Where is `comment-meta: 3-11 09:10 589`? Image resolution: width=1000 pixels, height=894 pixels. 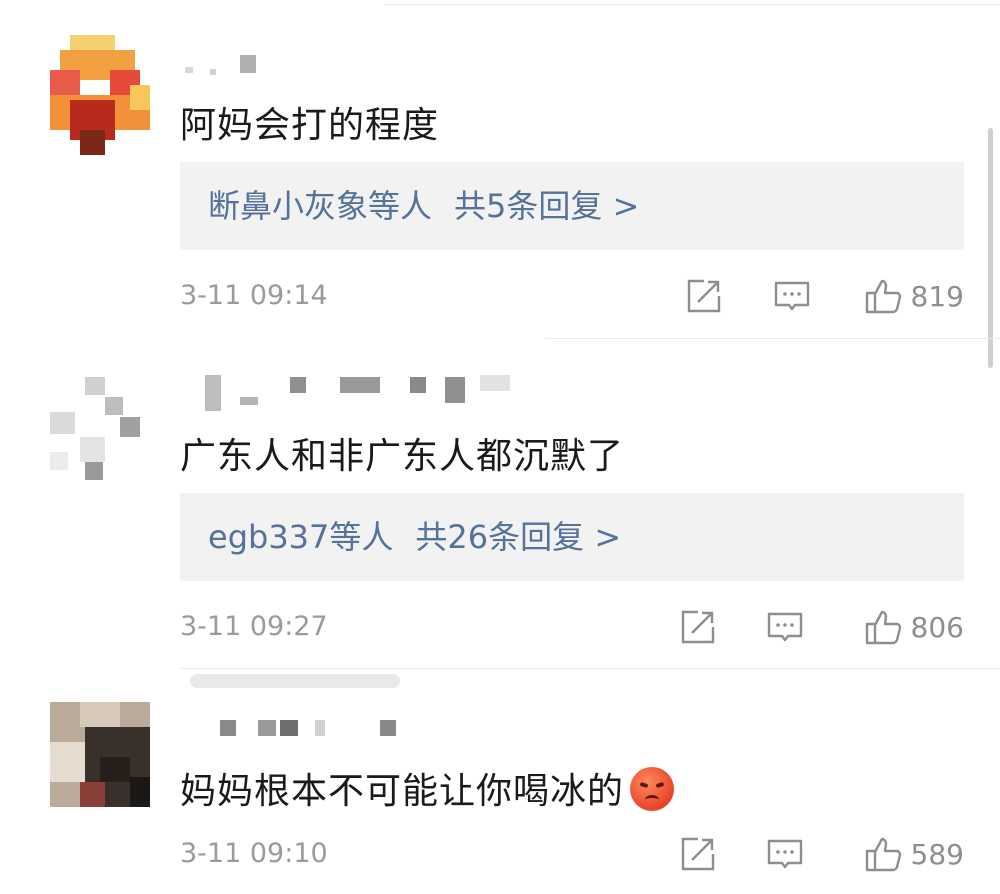
comment-meta: 3-11 09:10 589 is located at coordinates (572, 854).